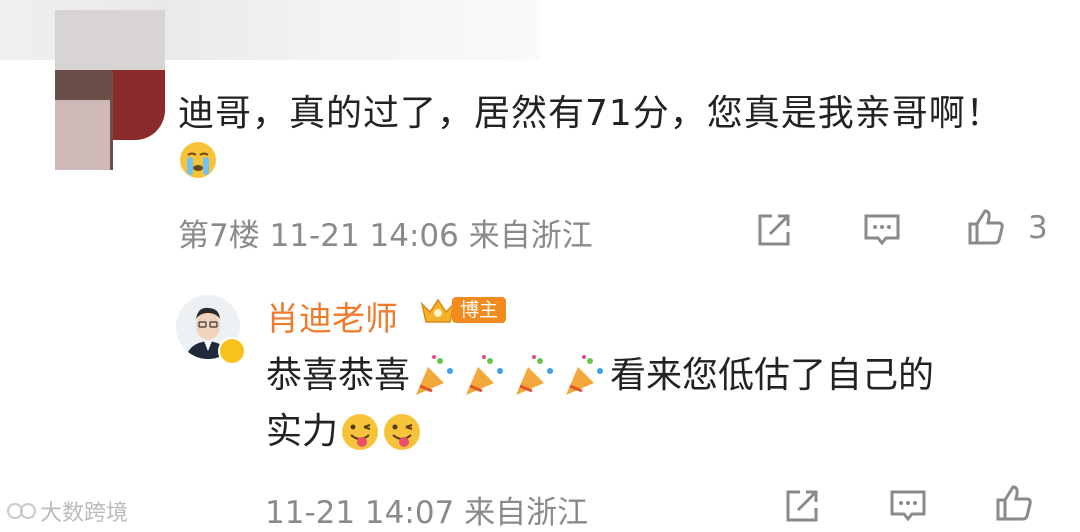  I want to click on blogger-badge: 博主, so click(462, 310).